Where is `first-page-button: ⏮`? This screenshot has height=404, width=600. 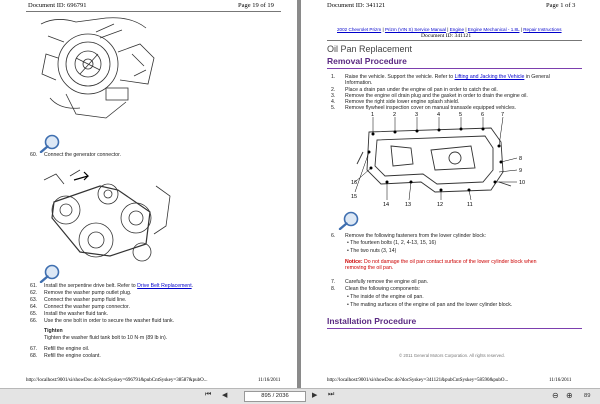 first-page-button: ⏮ is located at coordinates (208, 395).